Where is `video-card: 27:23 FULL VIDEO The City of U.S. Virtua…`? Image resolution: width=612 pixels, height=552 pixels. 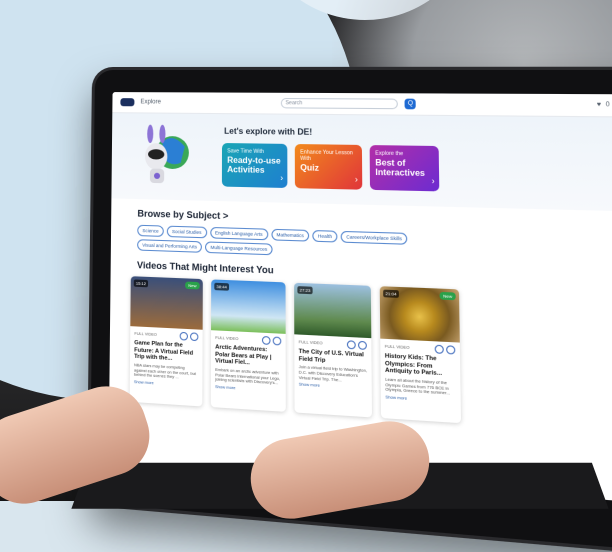 video-card: 27:23 FULL VIDEO The City of U.S. Virtua… is located at coordinates (333, 350).